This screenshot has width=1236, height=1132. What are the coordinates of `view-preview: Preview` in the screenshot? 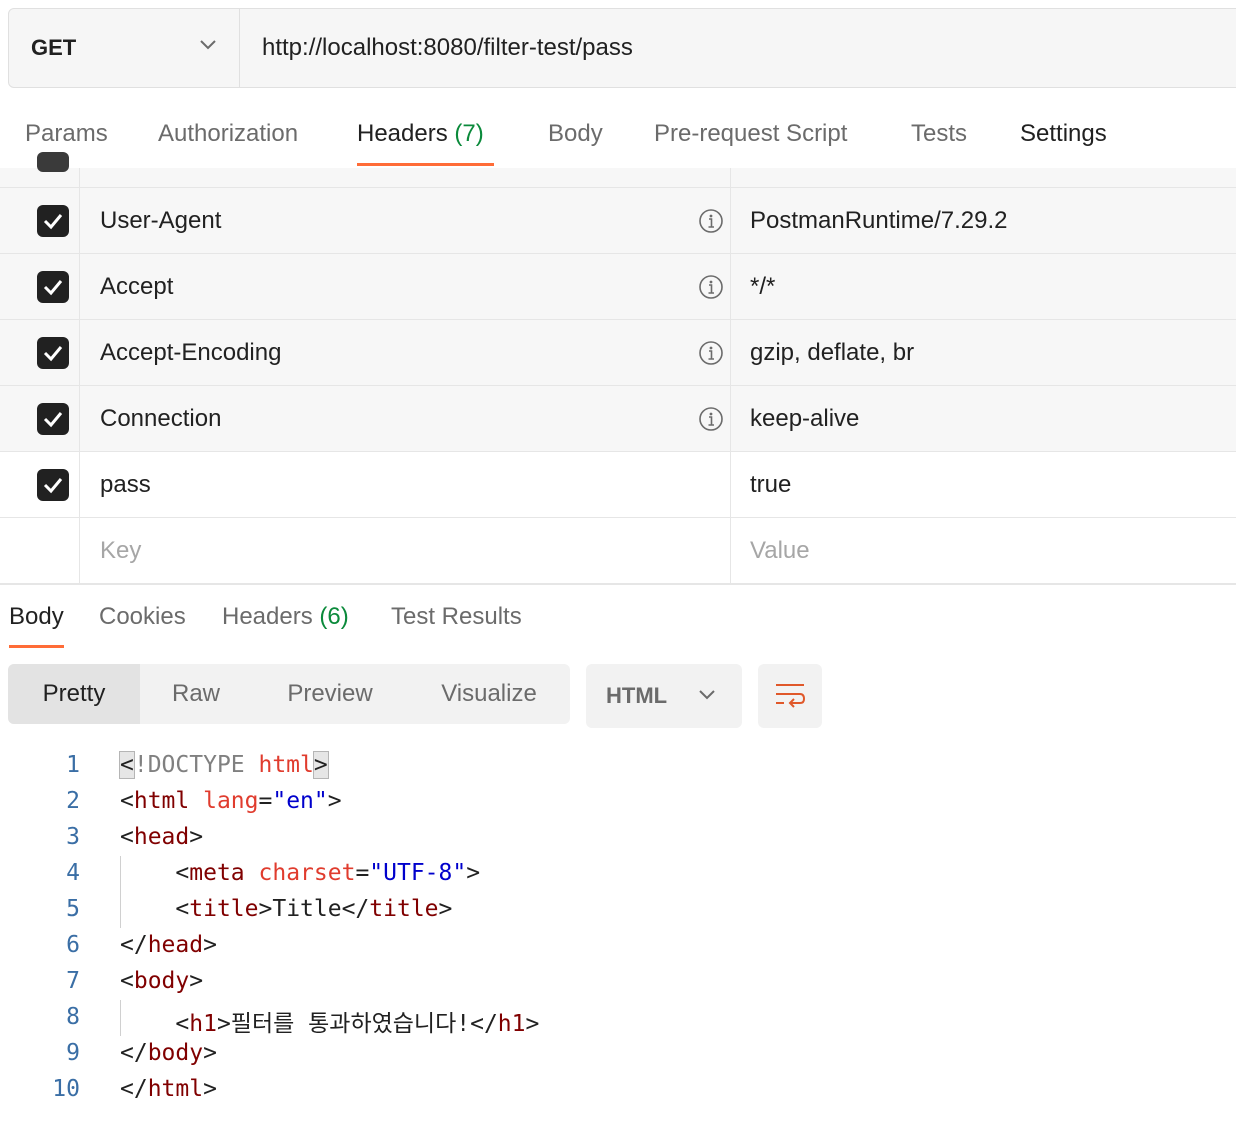 It's located at (330, 694).